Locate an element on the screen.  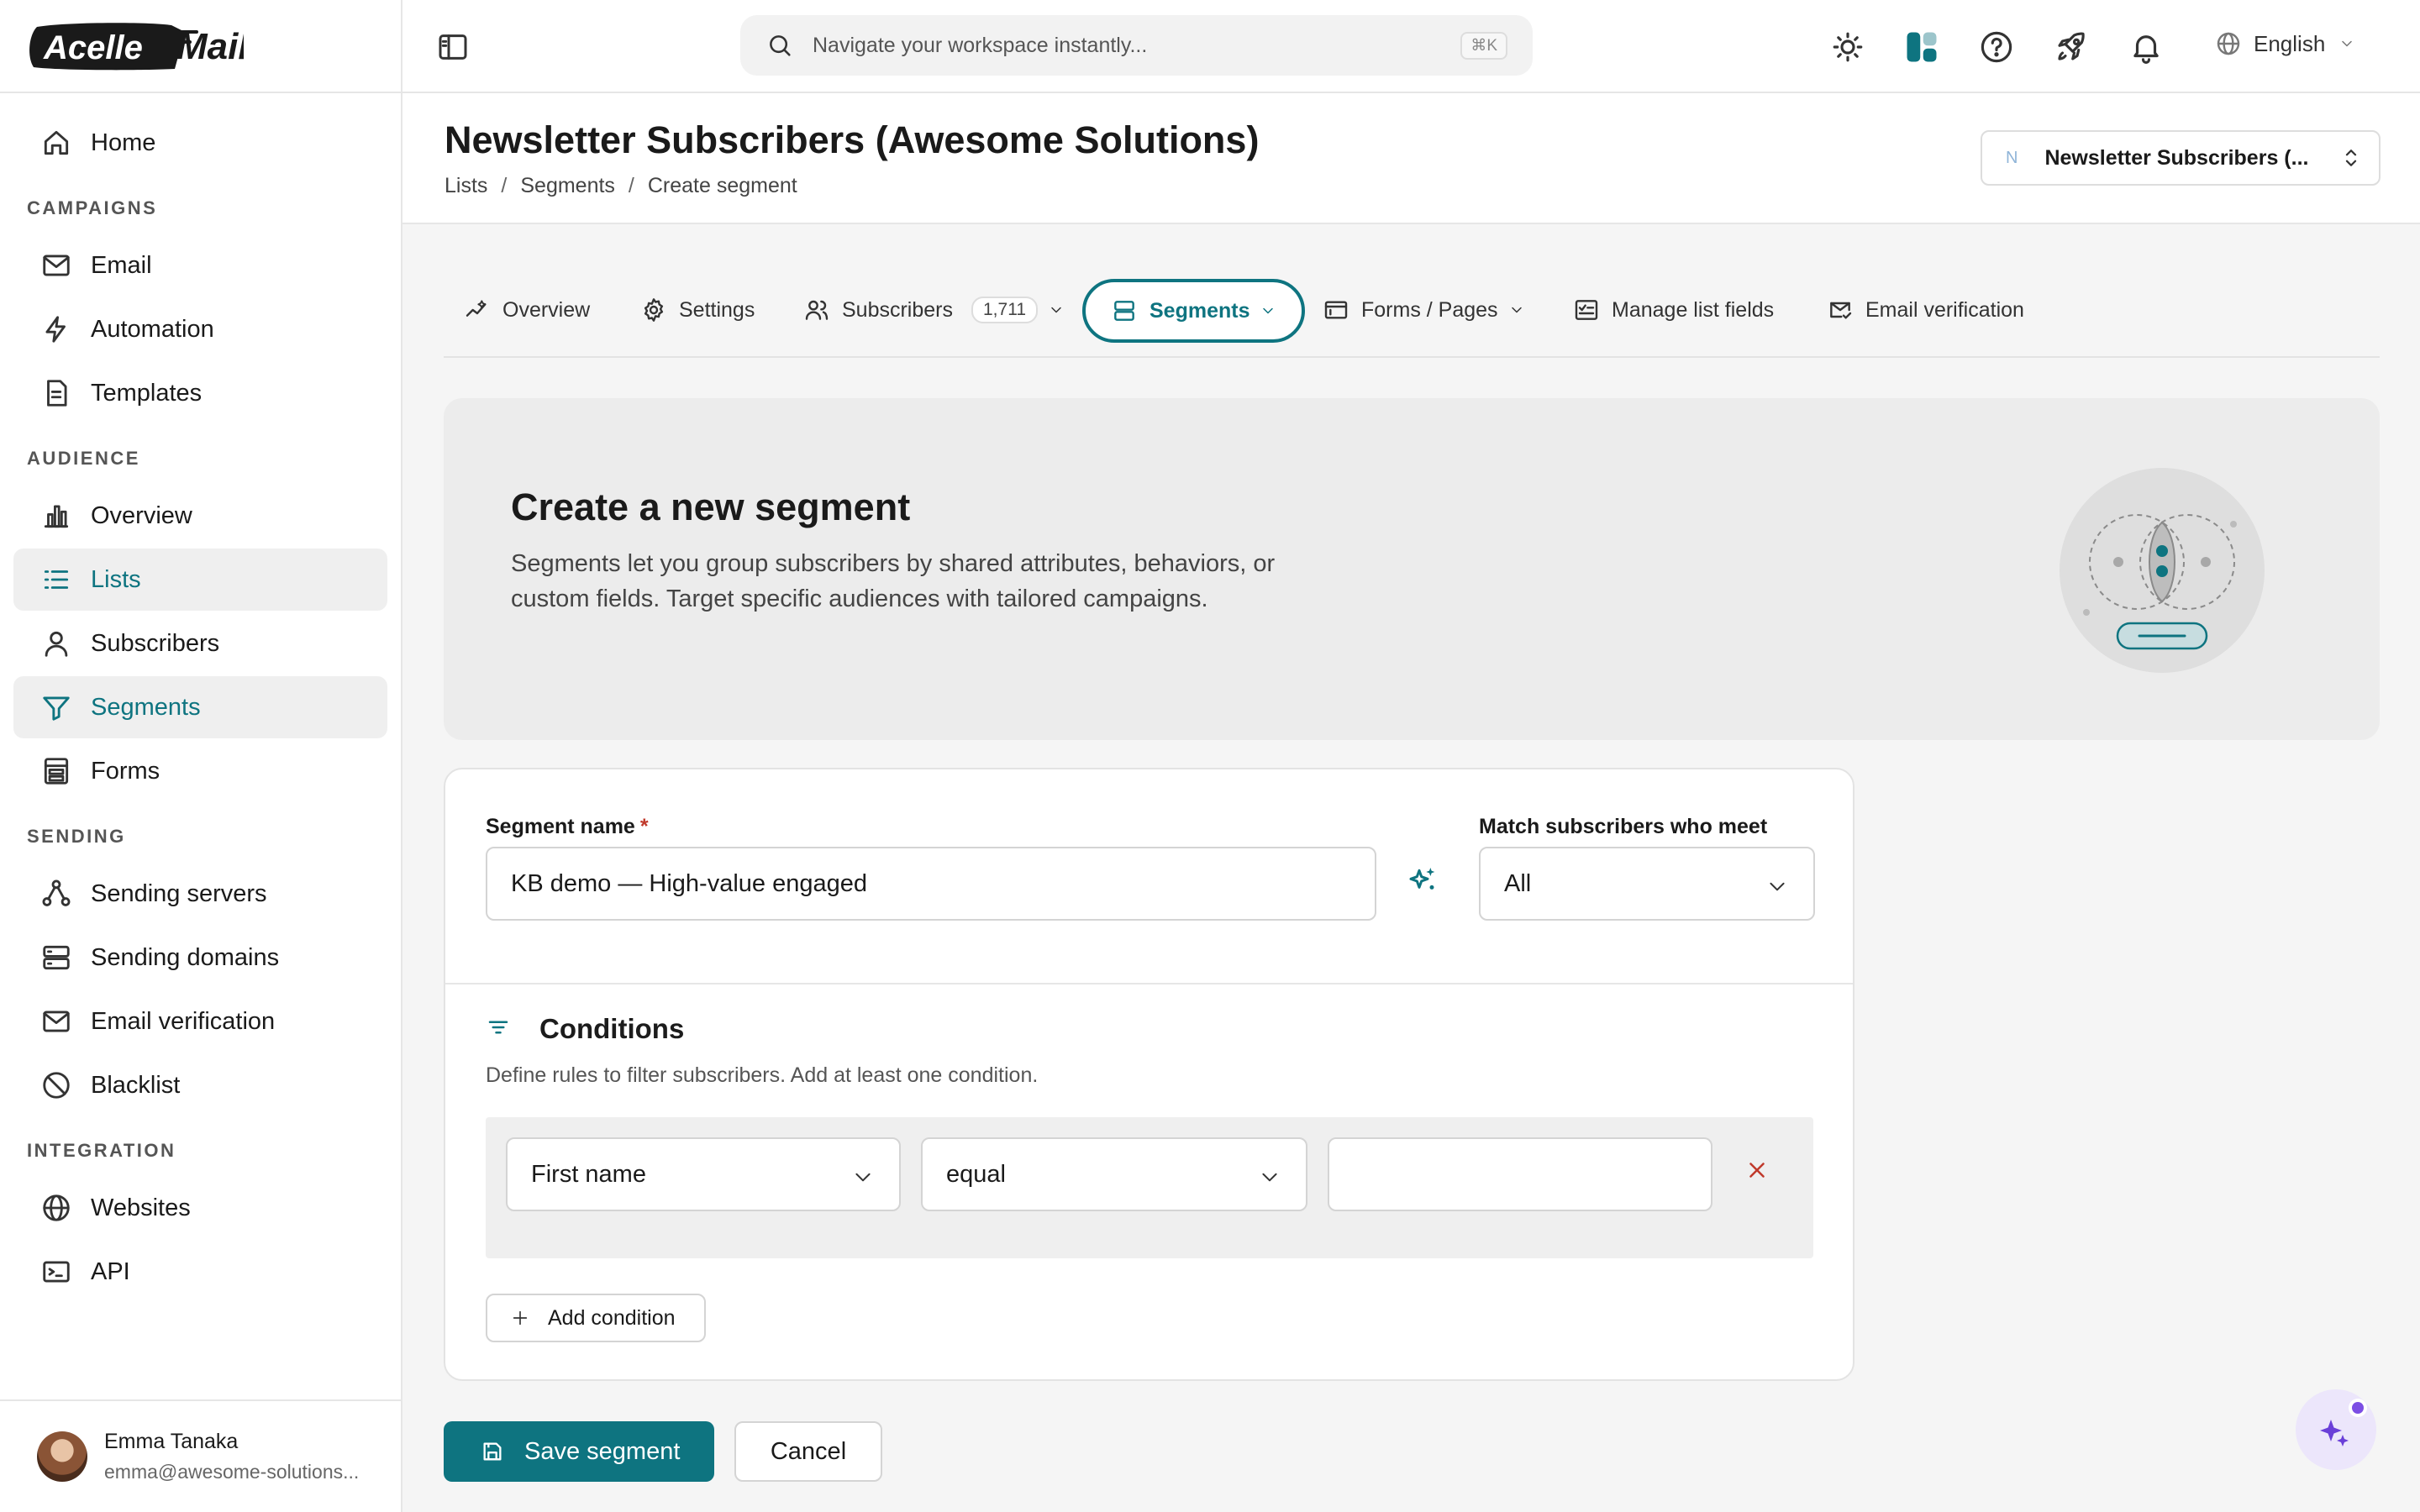
tab-subscribers: Subscribers 1,711 is located at coordinates (934, 310).